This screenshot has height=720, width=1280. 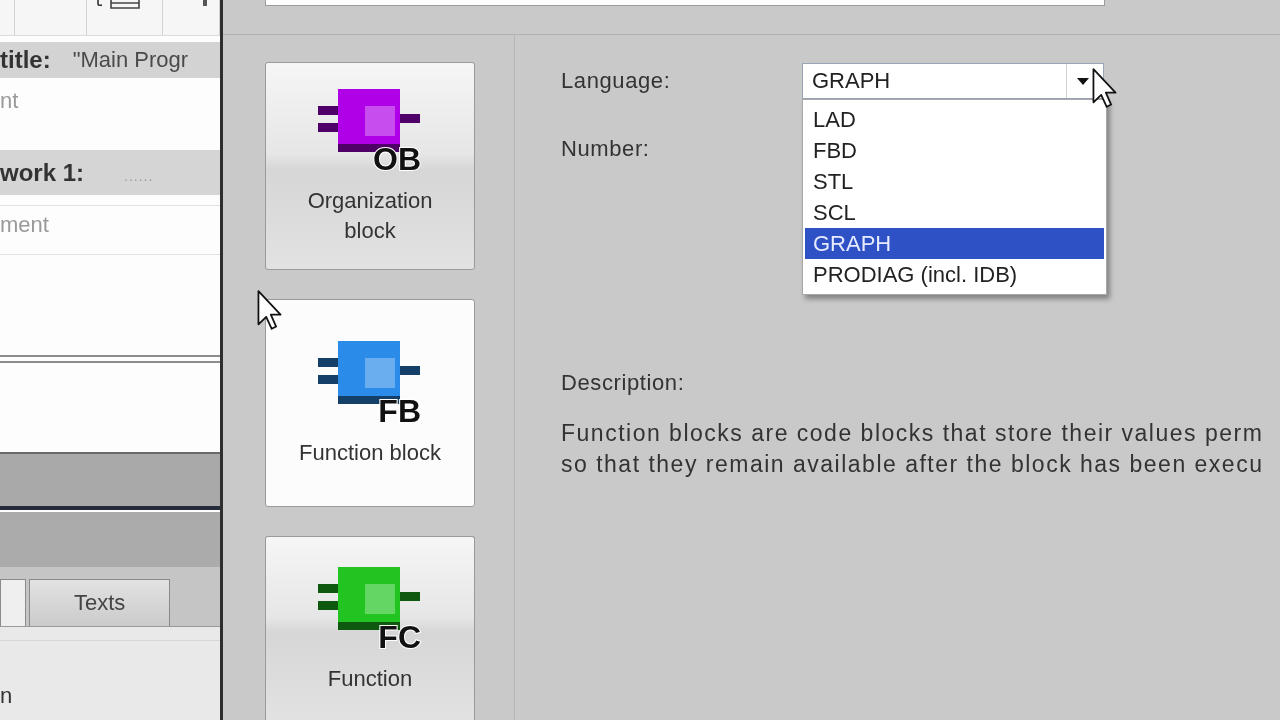 I want to click on dropdown-option: STL, so click(x=954, y=181).